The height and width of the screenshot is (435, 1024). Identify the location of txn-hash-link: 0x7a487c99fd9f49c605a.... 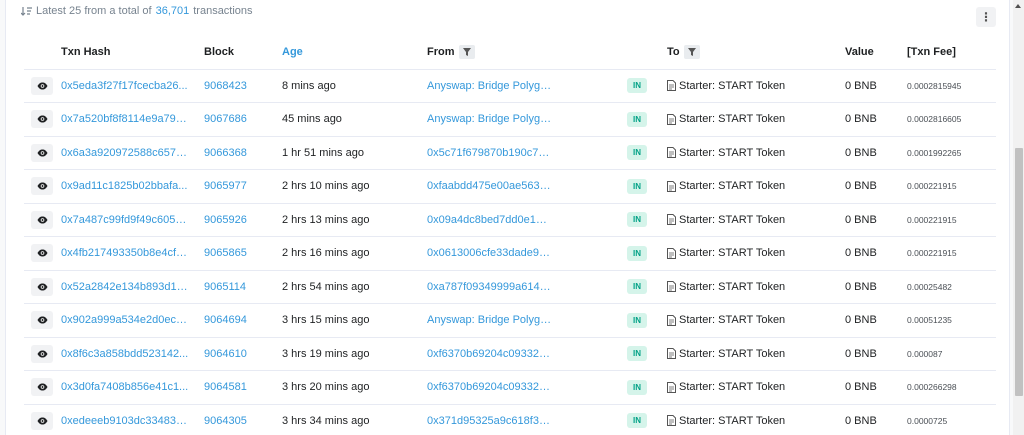
(125, 220).